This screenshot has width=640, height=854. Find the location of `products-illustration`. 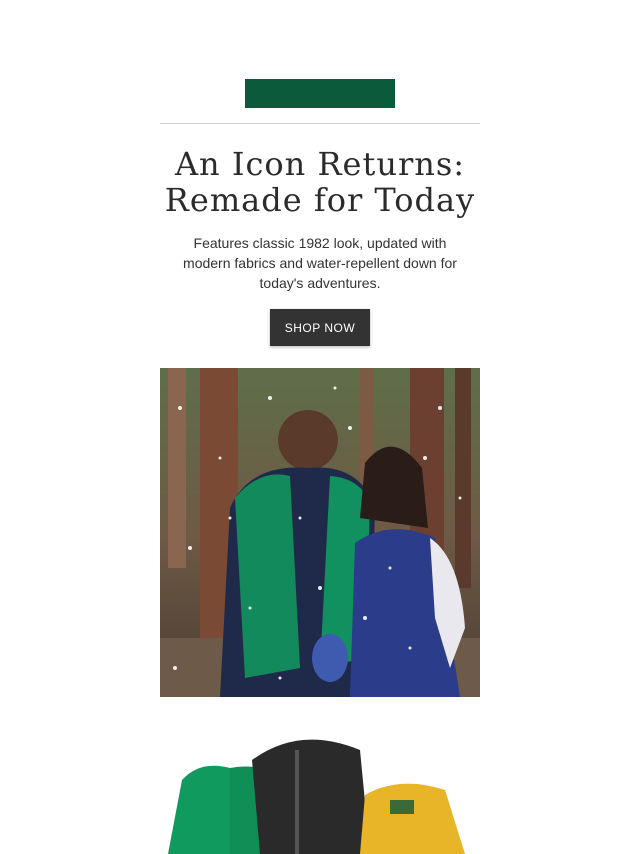

products-illustration is located at coordinates (320, 787).